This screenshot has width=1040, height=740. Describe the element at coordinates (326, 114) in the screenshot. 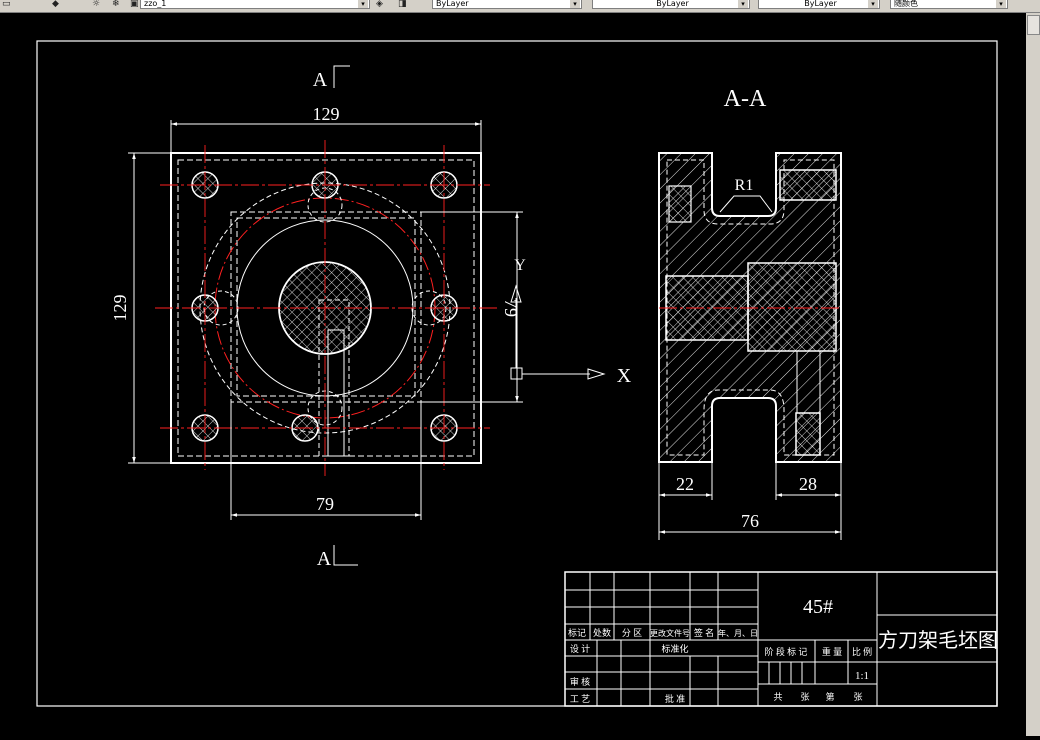

I see `dim-top-width: 129` at that location.